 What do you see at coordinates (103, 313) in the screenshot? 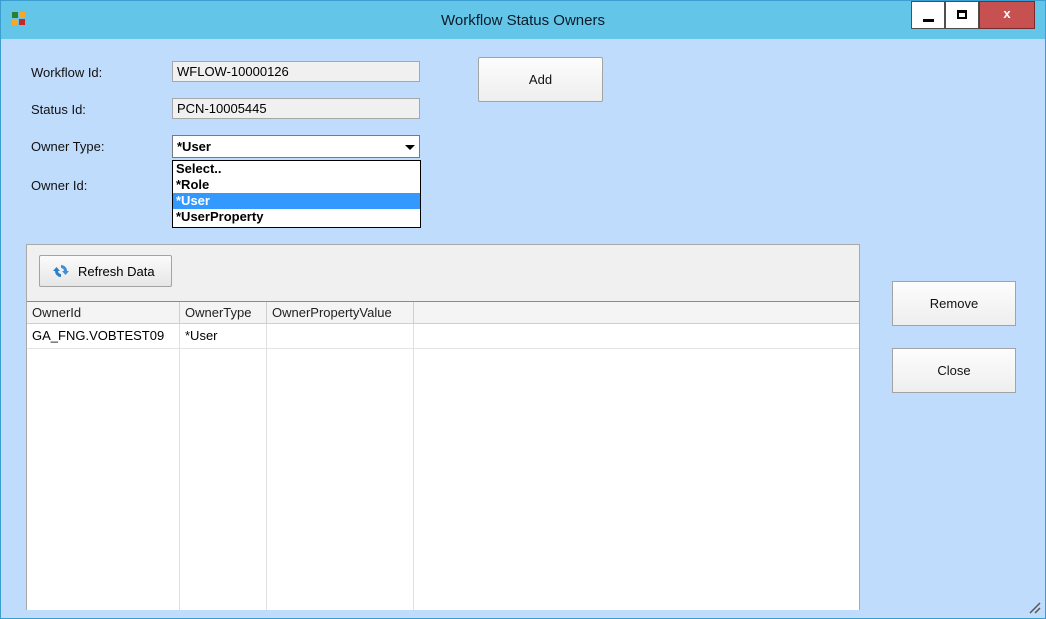
I see `column-header-owner-id: OwnerId` at bounding box center [103, 313].